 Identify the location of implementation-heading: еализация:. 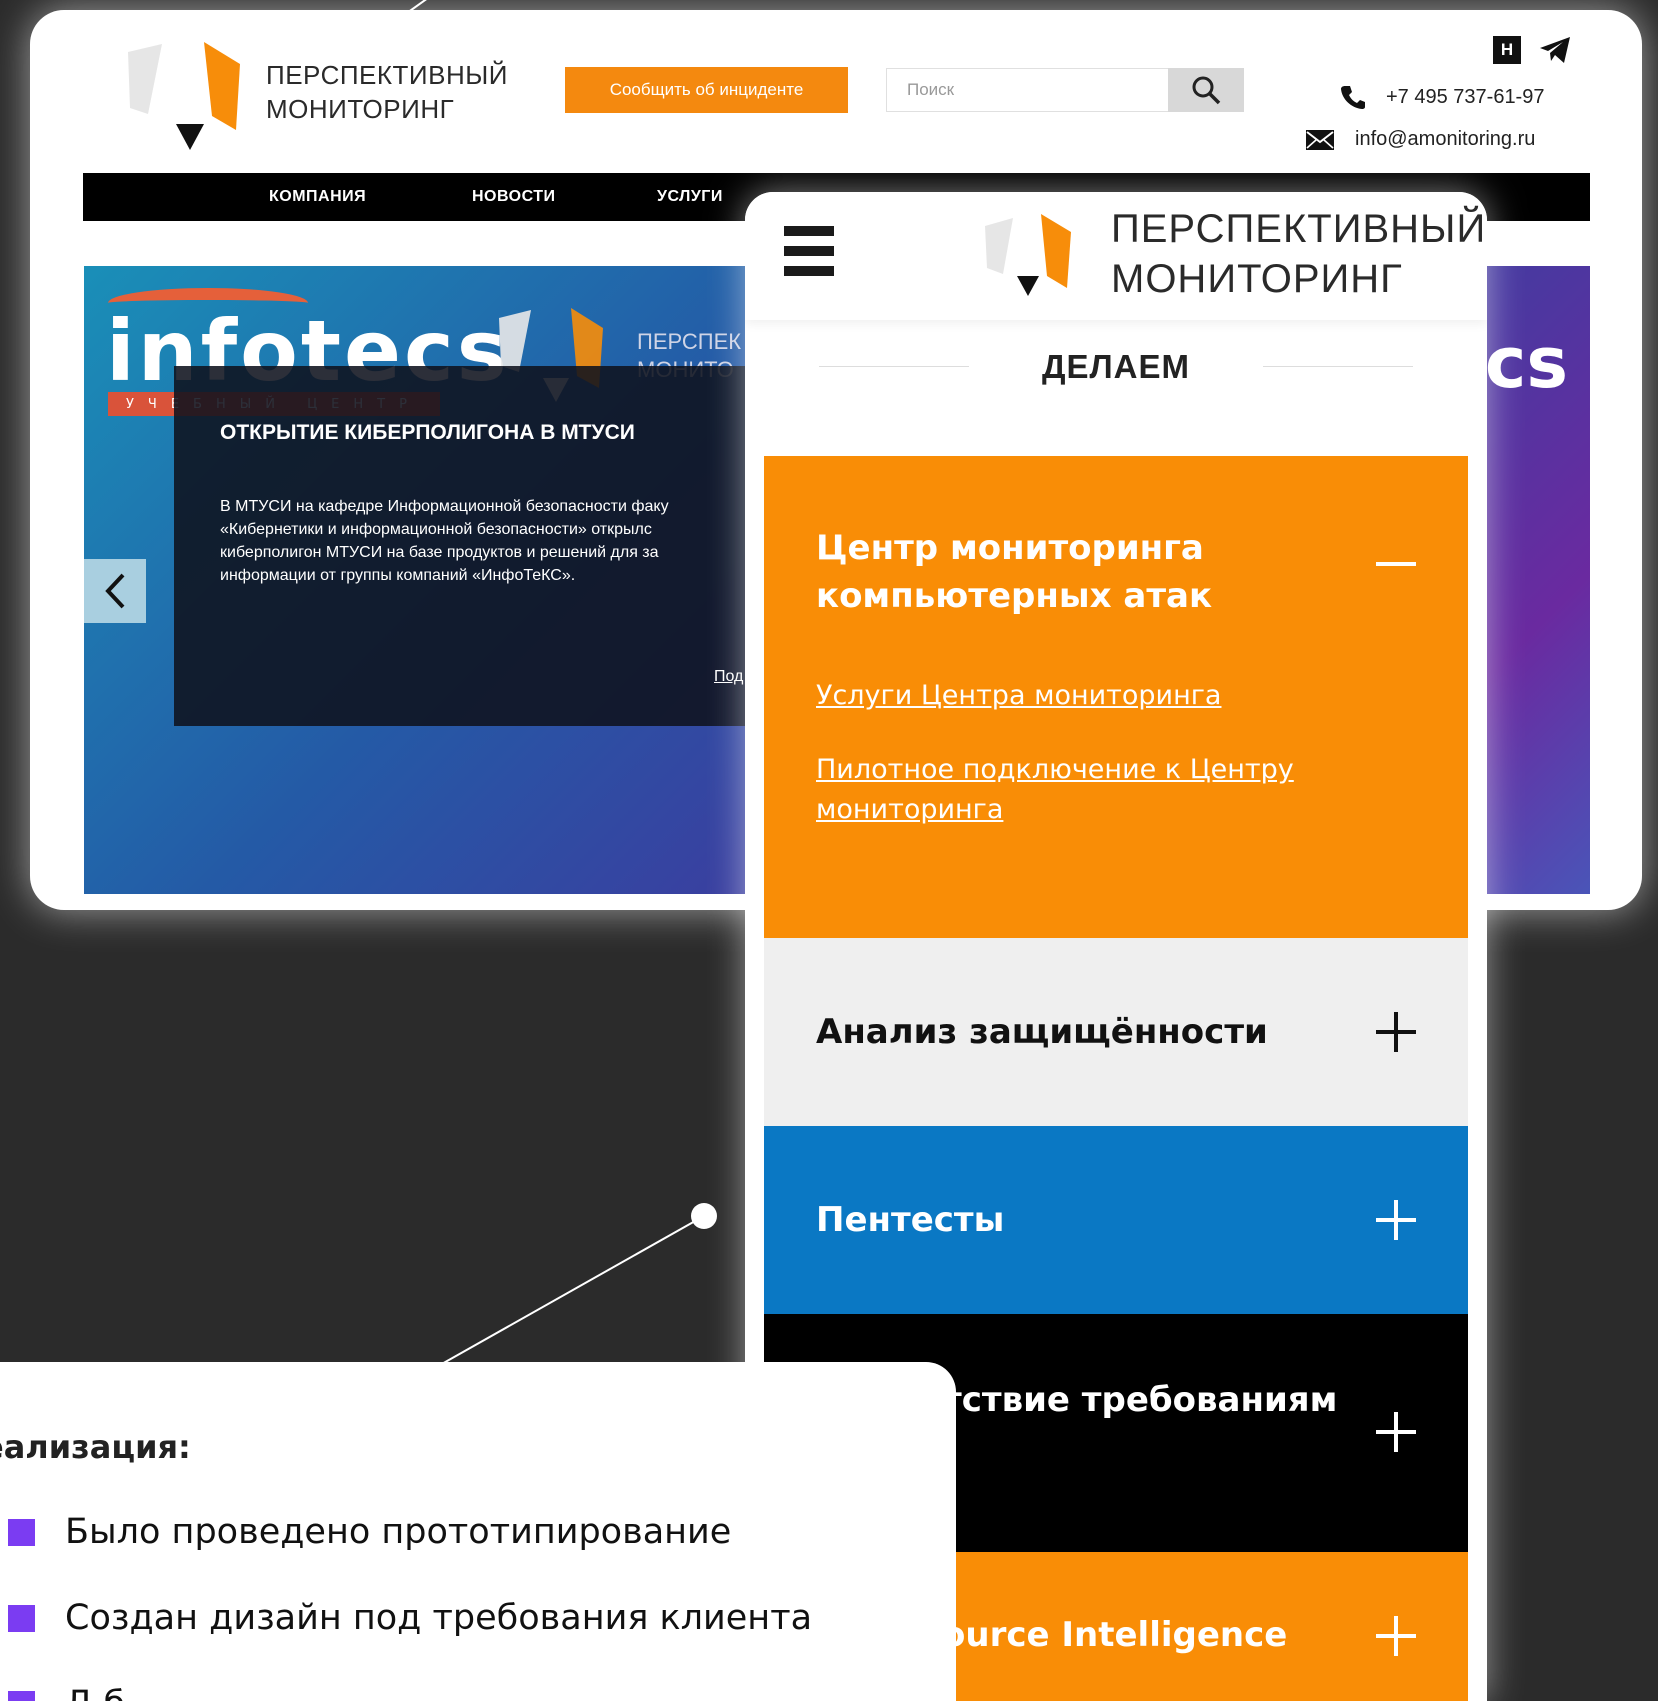
(95, 1447).